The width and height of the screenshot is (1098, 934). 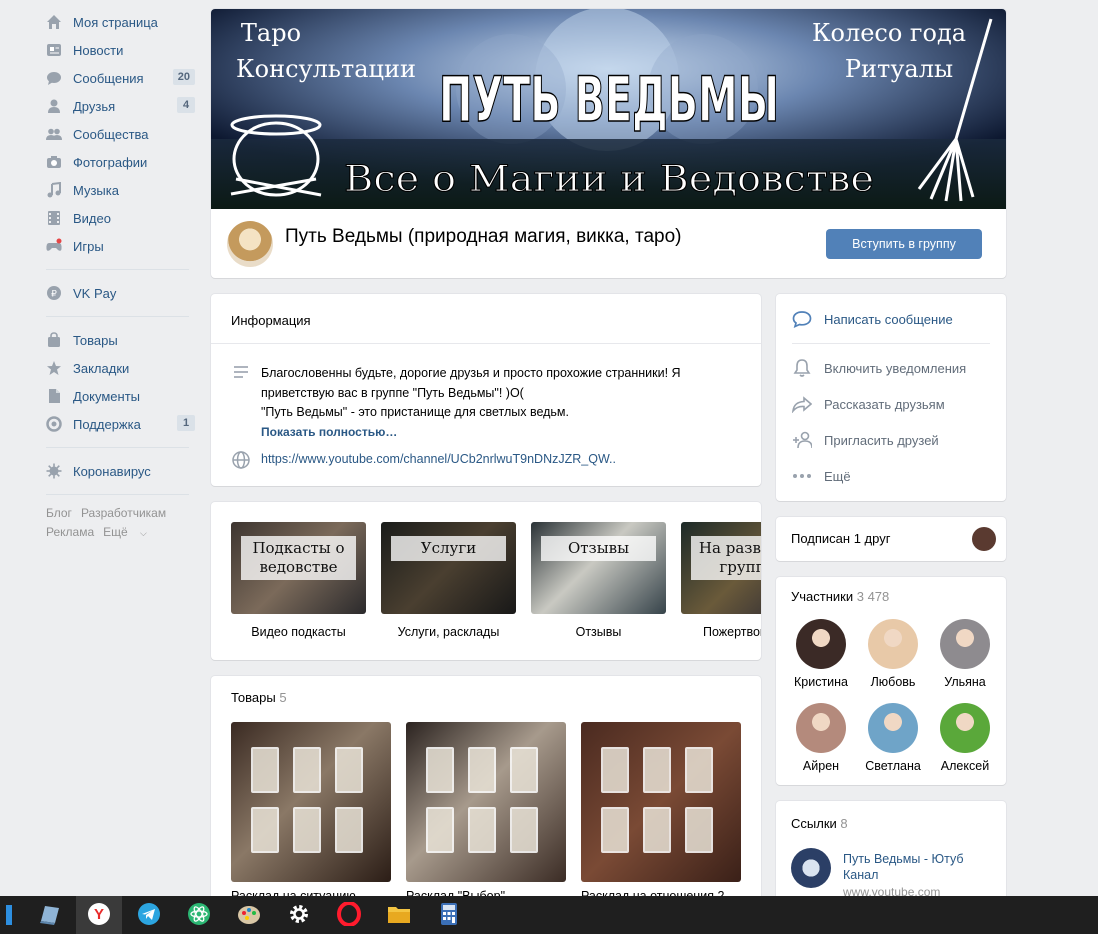 What do you see at coordinates (249, 915) in the screenshot?
I see `taskbar-paint` at bounding box center [249, 915].